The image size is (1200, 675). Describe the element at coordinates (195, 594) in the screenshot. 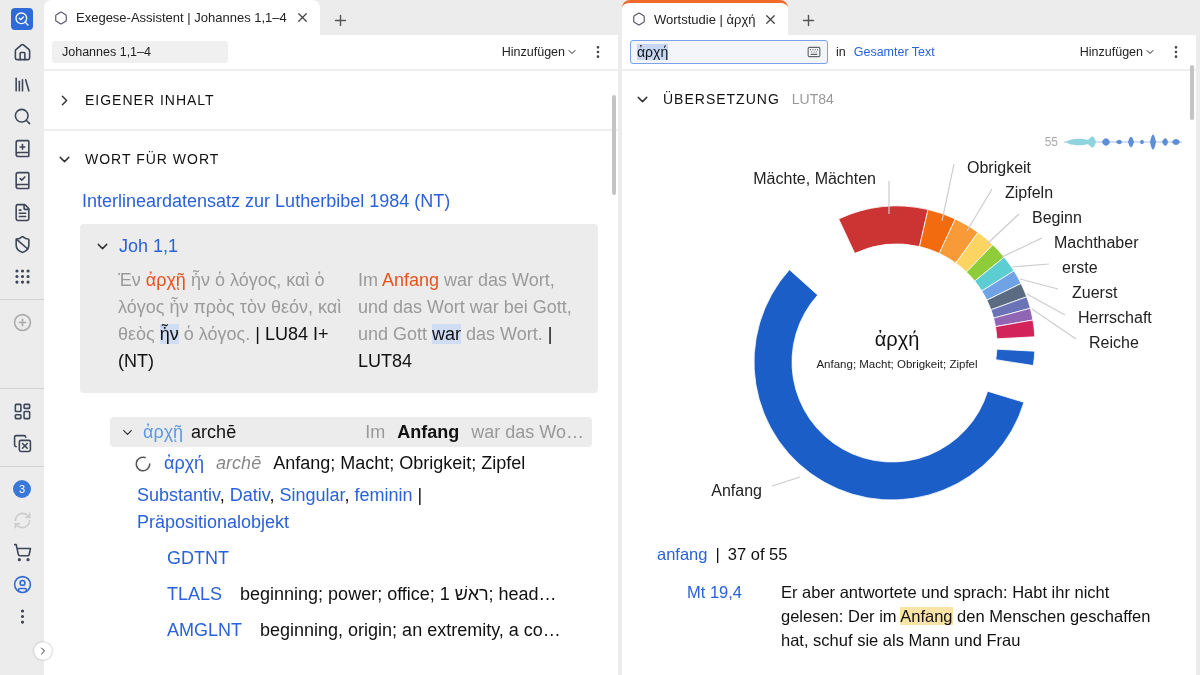

I see `lexicon-link: TLALS` at that location.